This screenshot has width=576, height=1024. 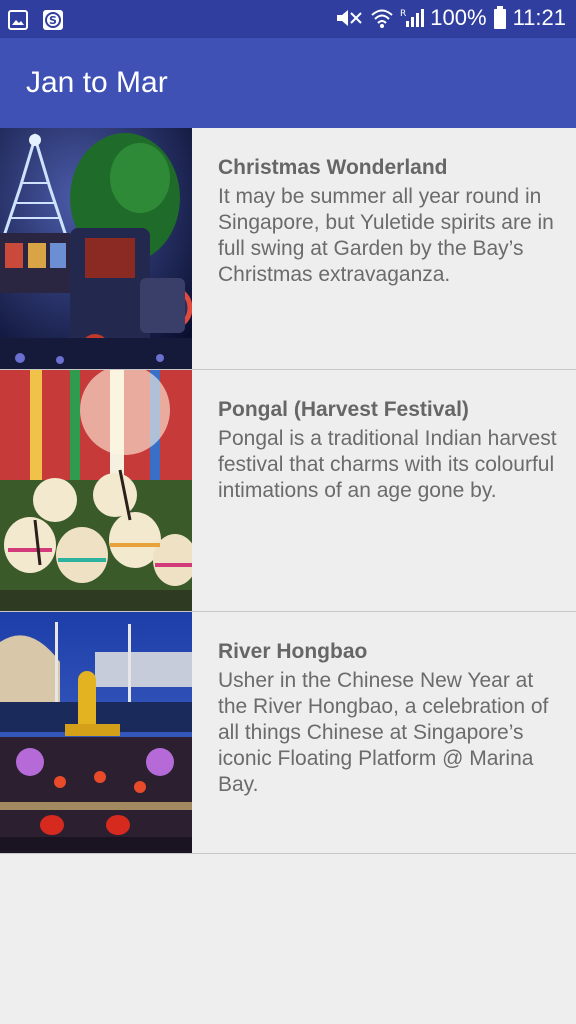 What do you see at coordinates (382, 18) in the screenshot?
I see `wifi-icon` at bounding box center [382, 18].